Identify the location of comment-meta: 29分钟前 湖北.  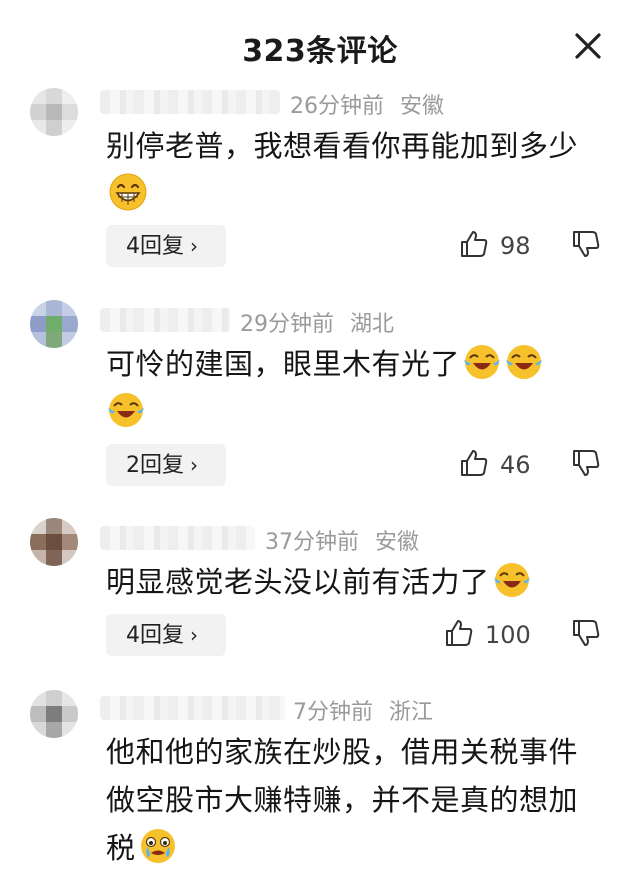
(317, 322).